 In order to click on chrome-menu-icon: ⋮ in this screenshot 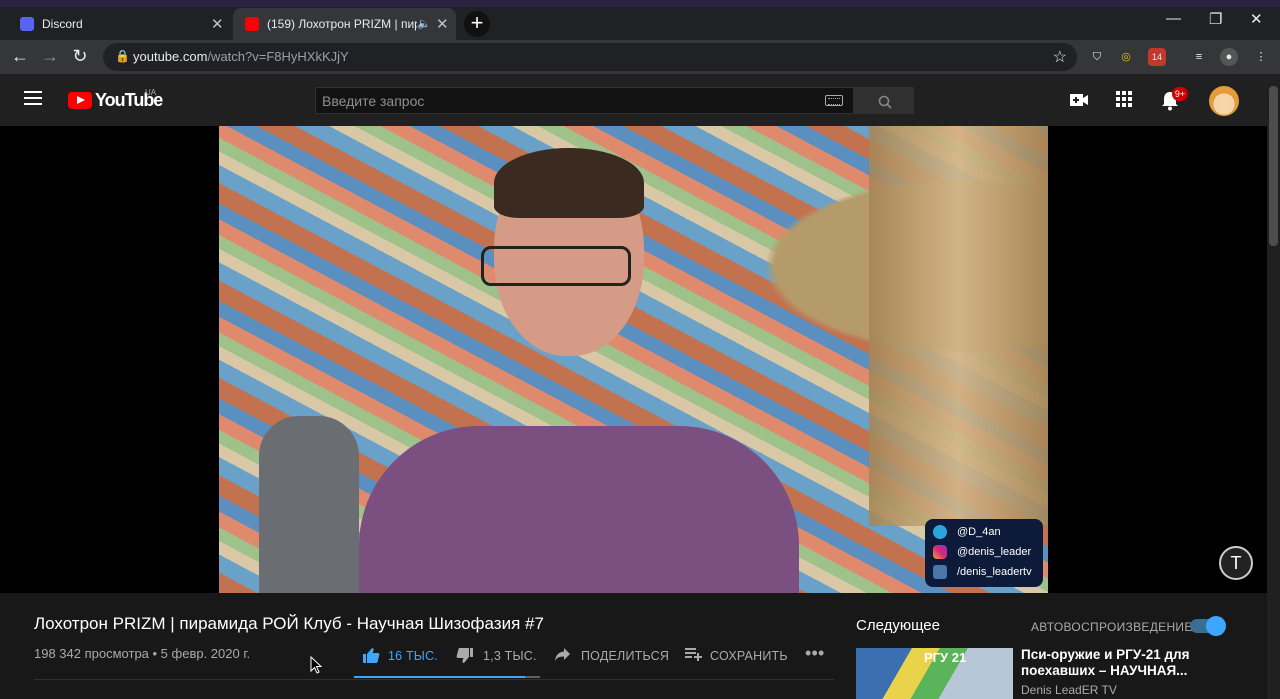, I will do `click(1261, 57)`.